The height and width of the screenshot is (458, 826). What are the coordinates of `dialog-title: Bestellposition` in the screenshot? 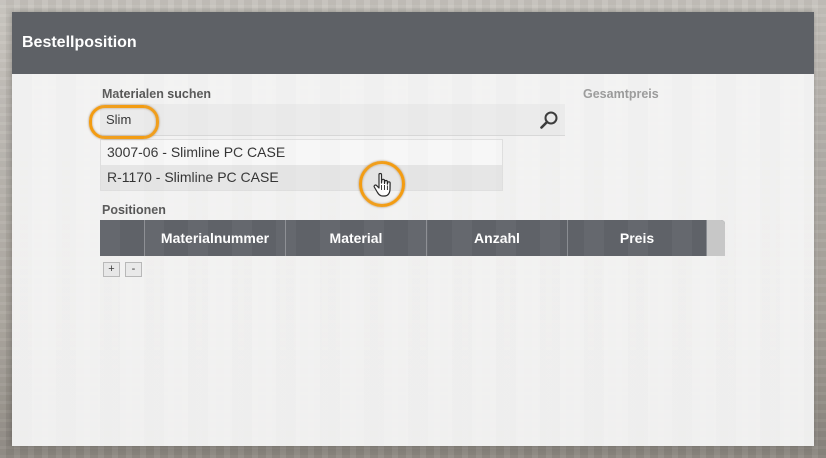 It's located at (79, 42).